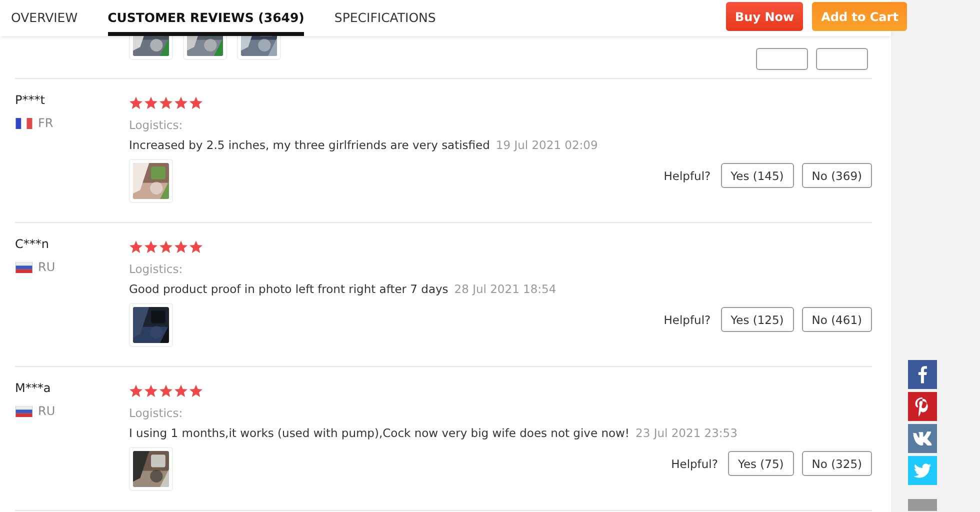 This screenshot has width=980, height=512. I want to click on review-date: 28 Jul 2021 18:54, so click(505, 289).